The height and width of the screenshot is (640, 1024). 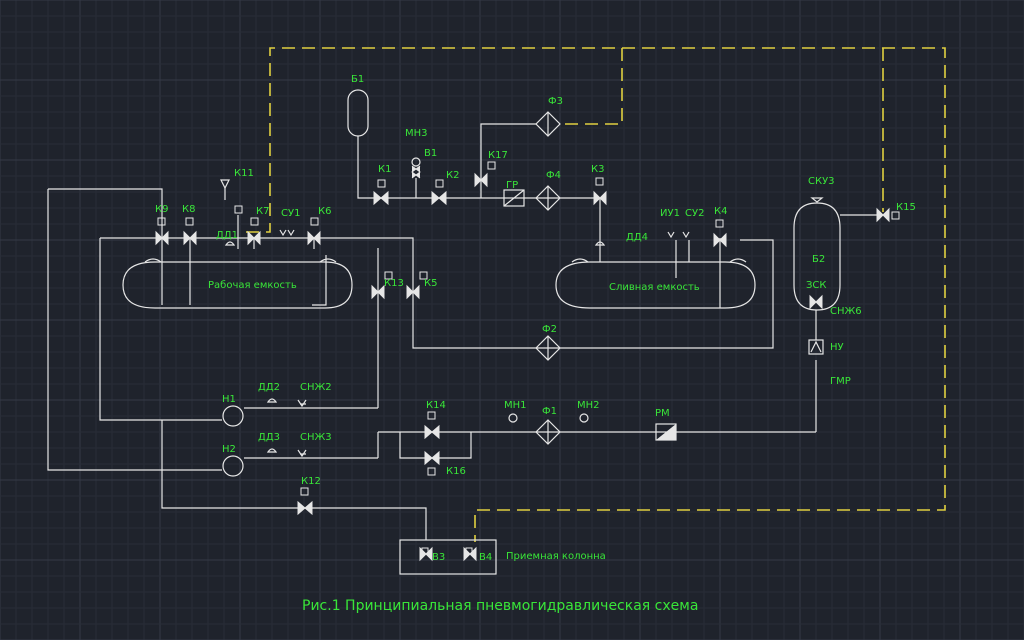 I want to click on label-k13: К13, so click(x=394, y=283).